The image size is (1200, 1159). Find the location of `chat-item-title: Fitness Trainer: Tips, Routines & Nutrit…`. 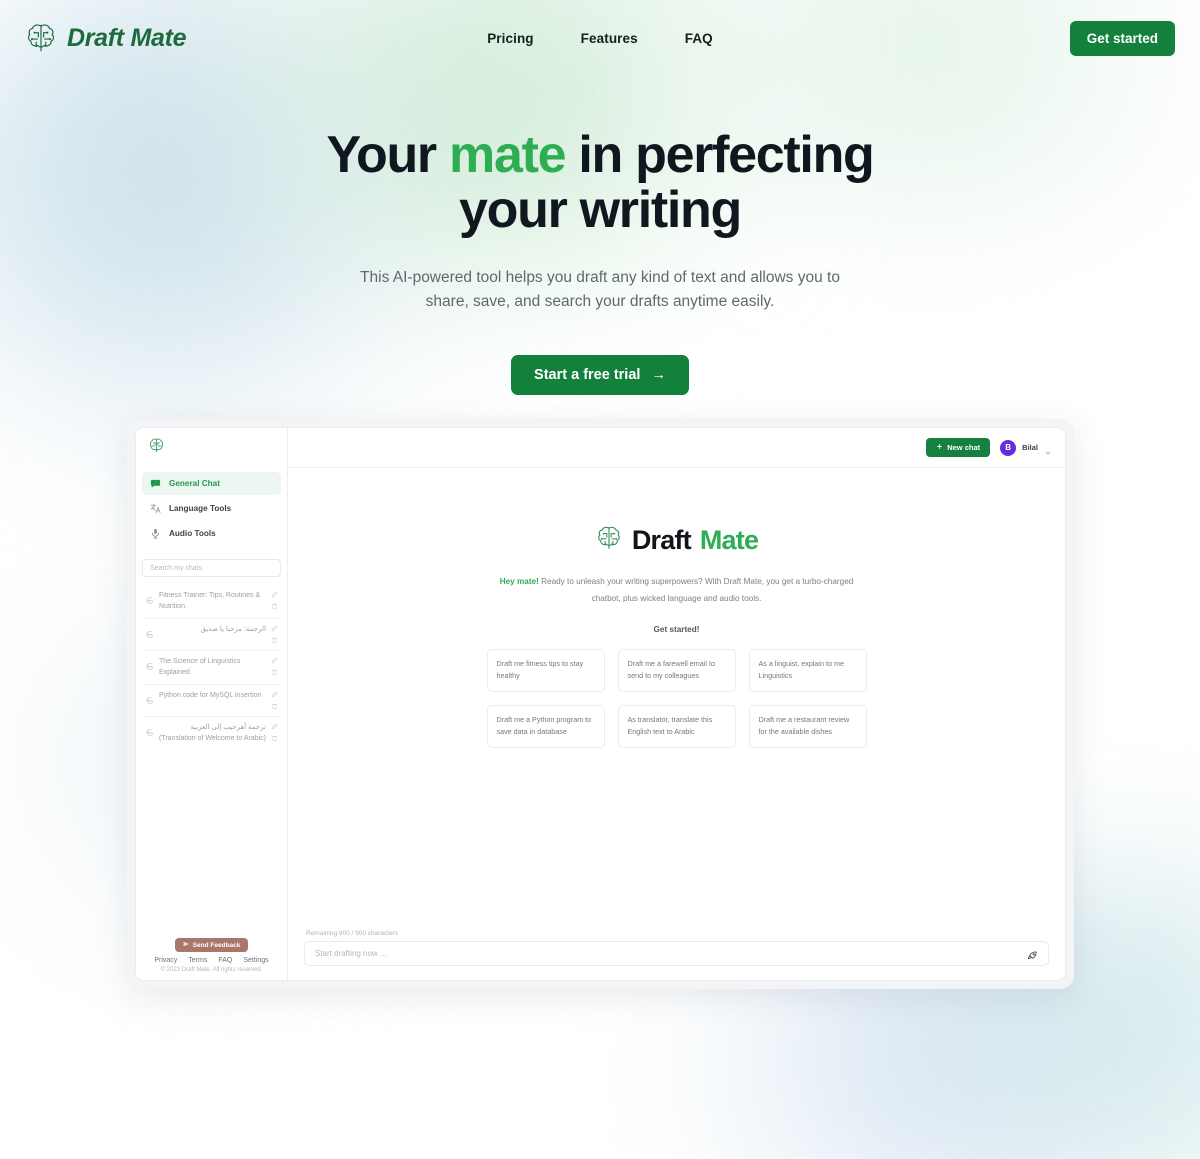

chat-item-title: Fitness Trainer: Tips, Routines & Nutrit… is located at coordinates (210, 601).